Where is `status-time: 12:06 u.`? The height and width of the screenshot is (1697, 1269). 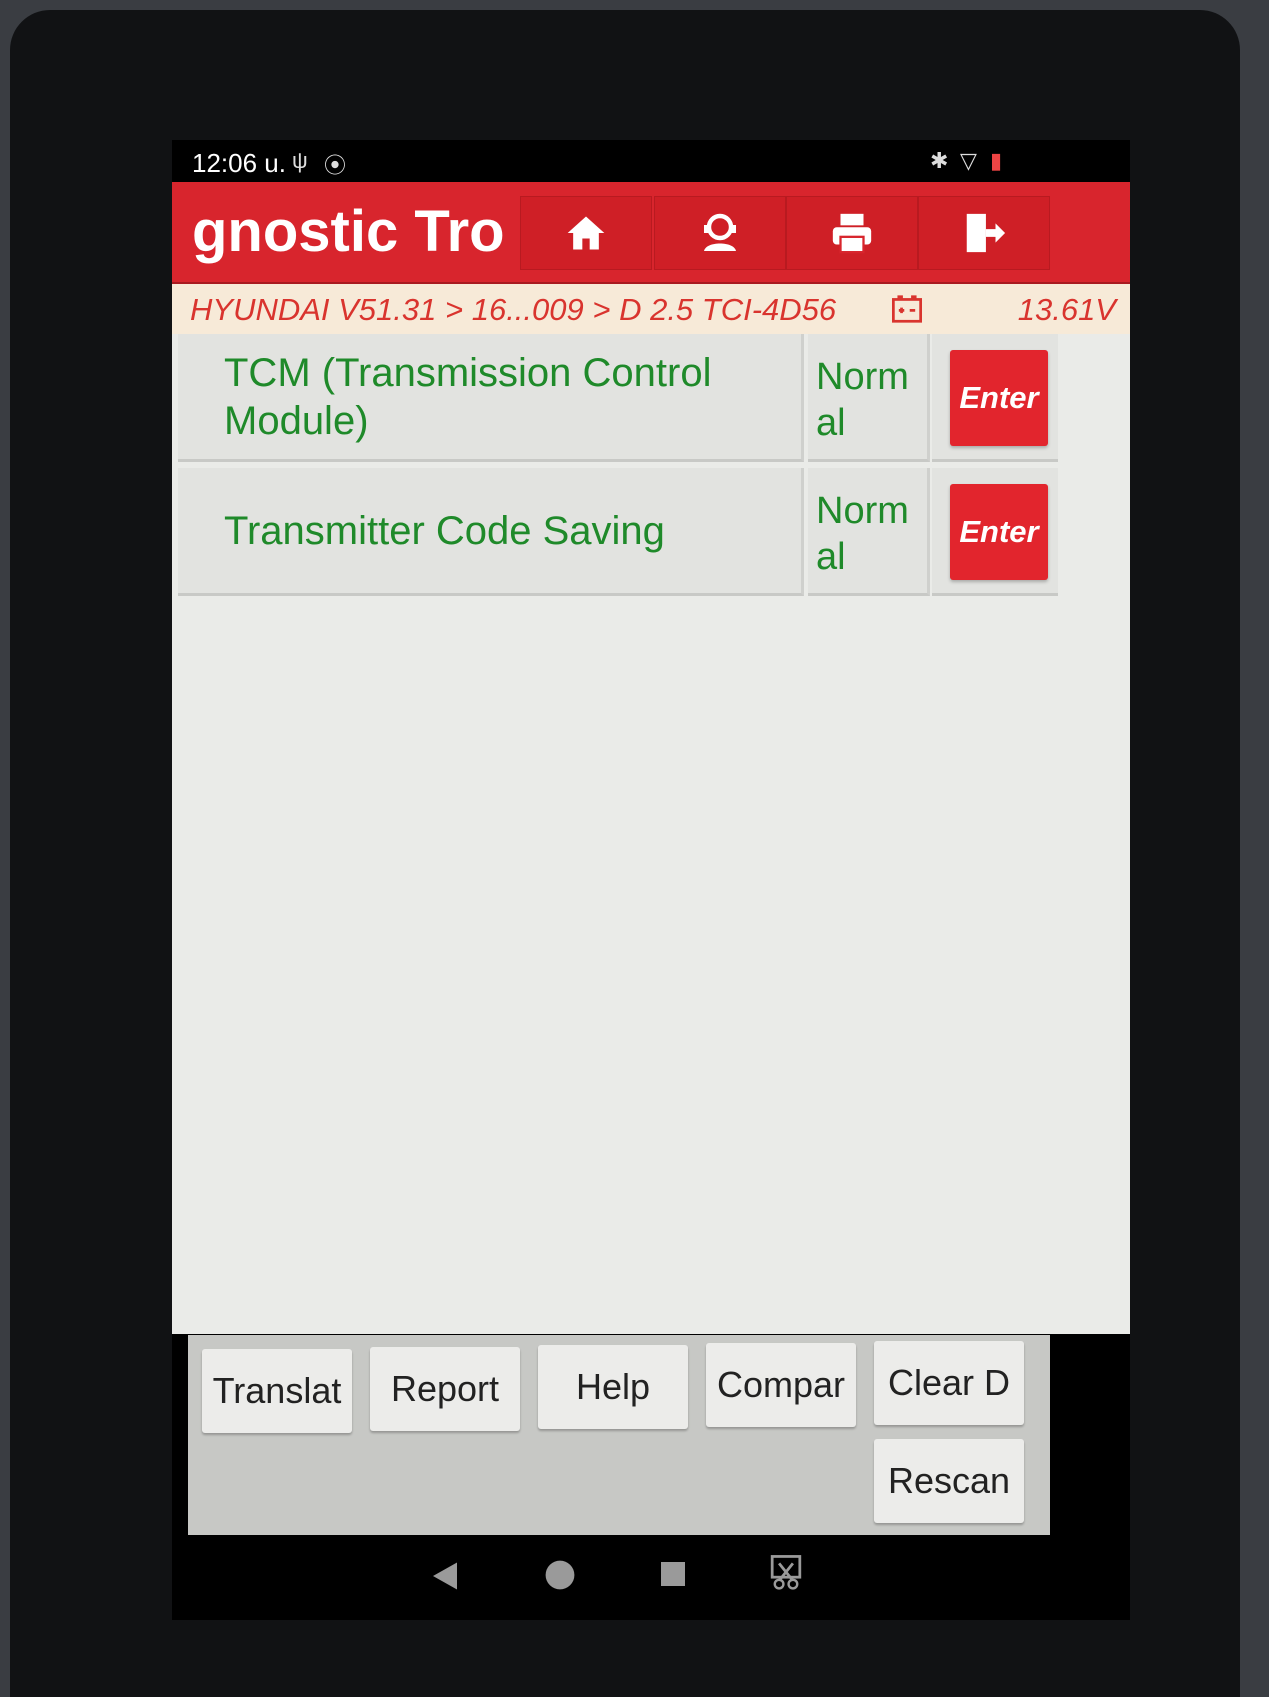 status-time: 12:06 u. is located at coordinates (239, 163).